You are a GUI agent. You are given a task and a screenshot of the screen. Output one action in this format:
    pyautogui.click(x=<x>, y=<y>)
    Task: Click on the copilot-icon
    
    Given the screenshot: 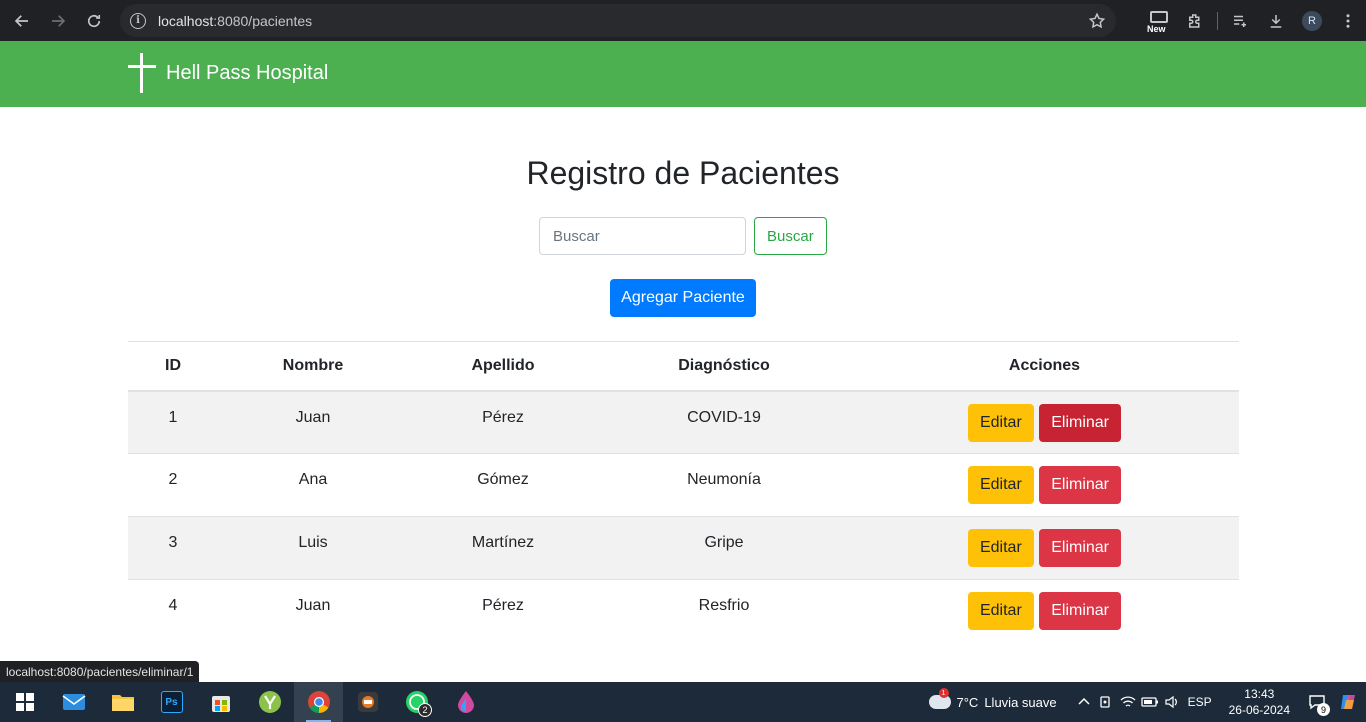 What is the action you would take?
    pyautogui.click(x=1349, y=702)
    